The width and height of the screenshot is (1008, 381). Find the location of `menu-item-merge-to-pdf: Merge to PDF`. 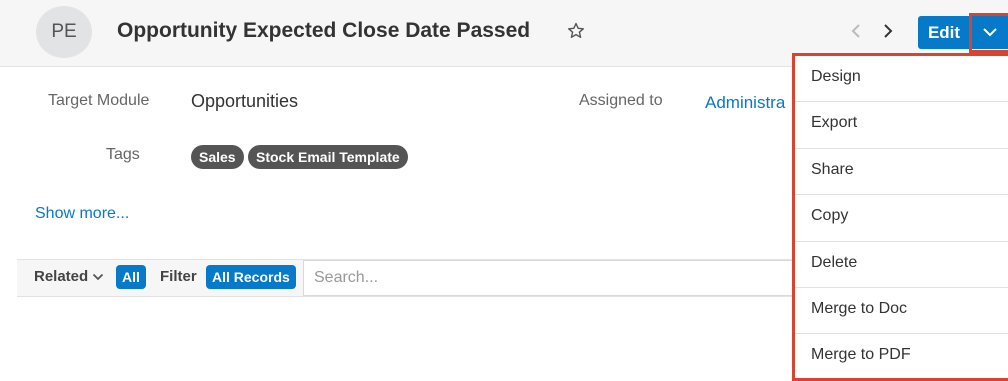

menu-item-merge-to-pdf: Merge to PDF is located at coordinates (901, 357).